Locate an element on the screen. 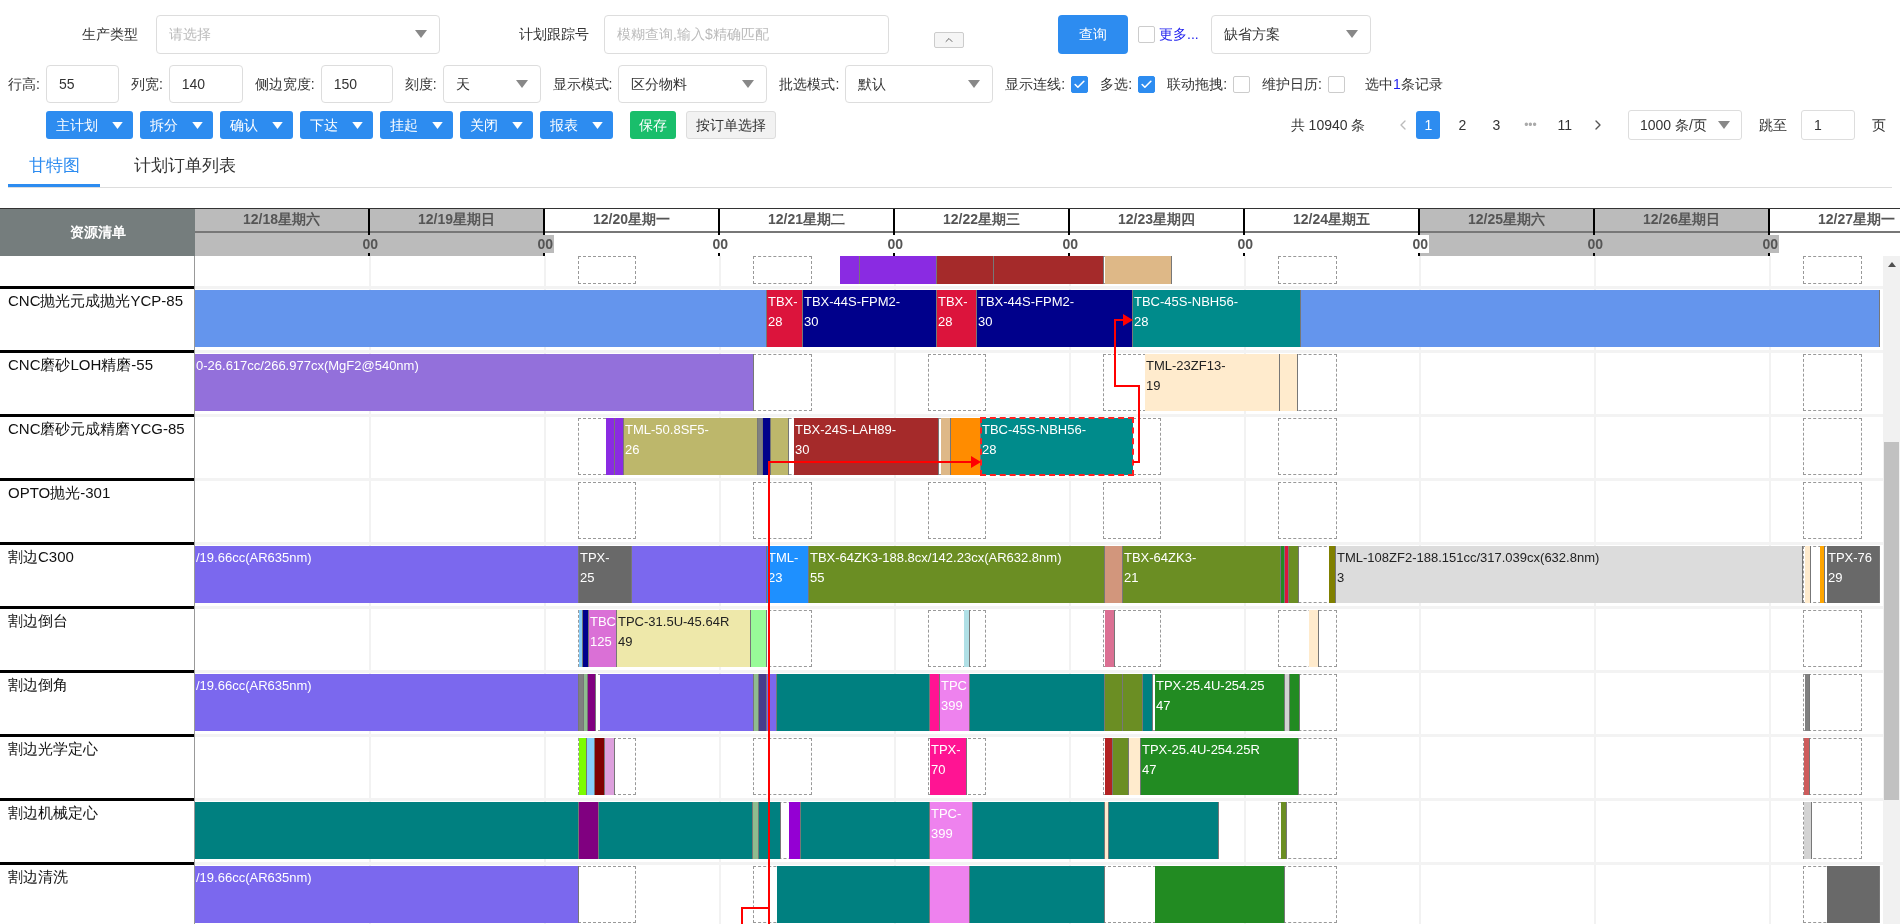 Image resolution: width=1900 pixels, height=924 pixels. page-button: 11 is located at coordinates (1564, 125).